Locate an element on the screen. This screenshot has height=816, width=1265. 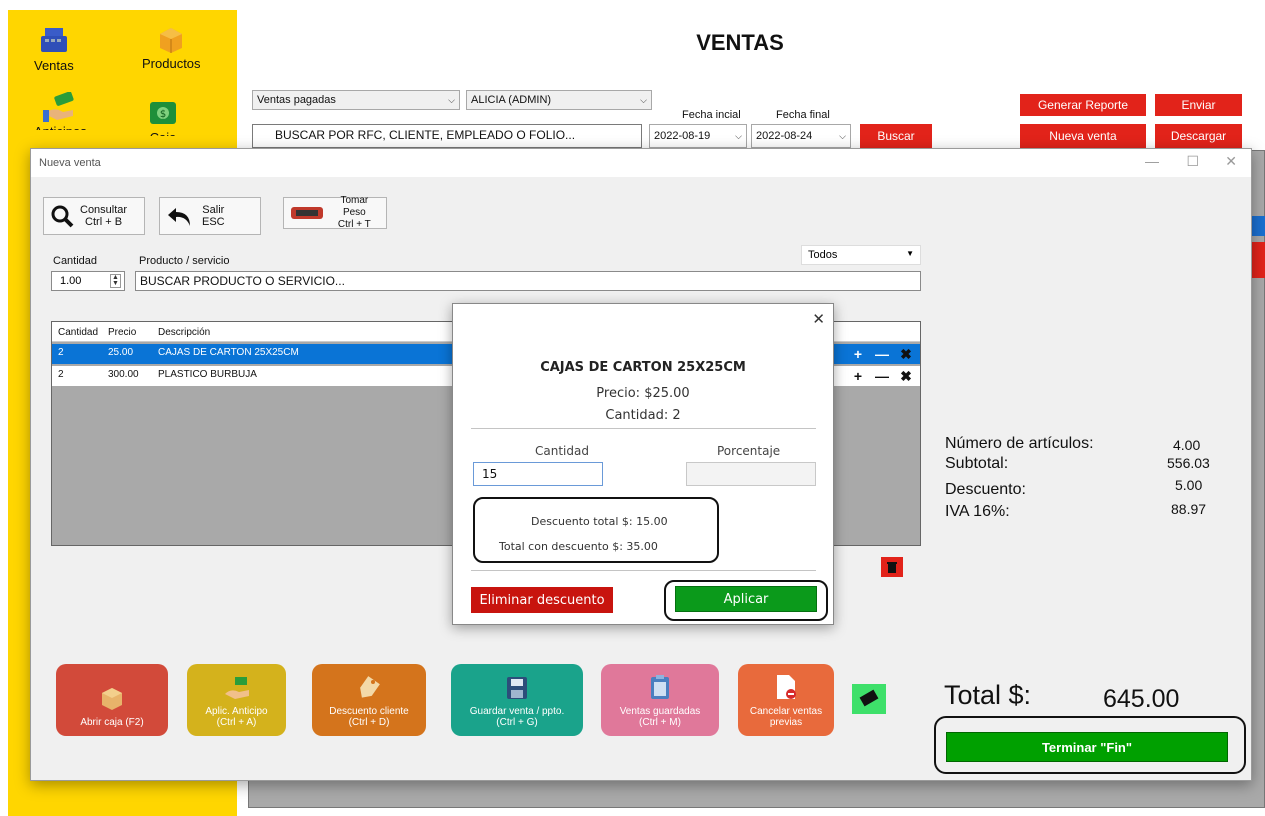
total-label: Total $: is located at coordinates (988, 695).